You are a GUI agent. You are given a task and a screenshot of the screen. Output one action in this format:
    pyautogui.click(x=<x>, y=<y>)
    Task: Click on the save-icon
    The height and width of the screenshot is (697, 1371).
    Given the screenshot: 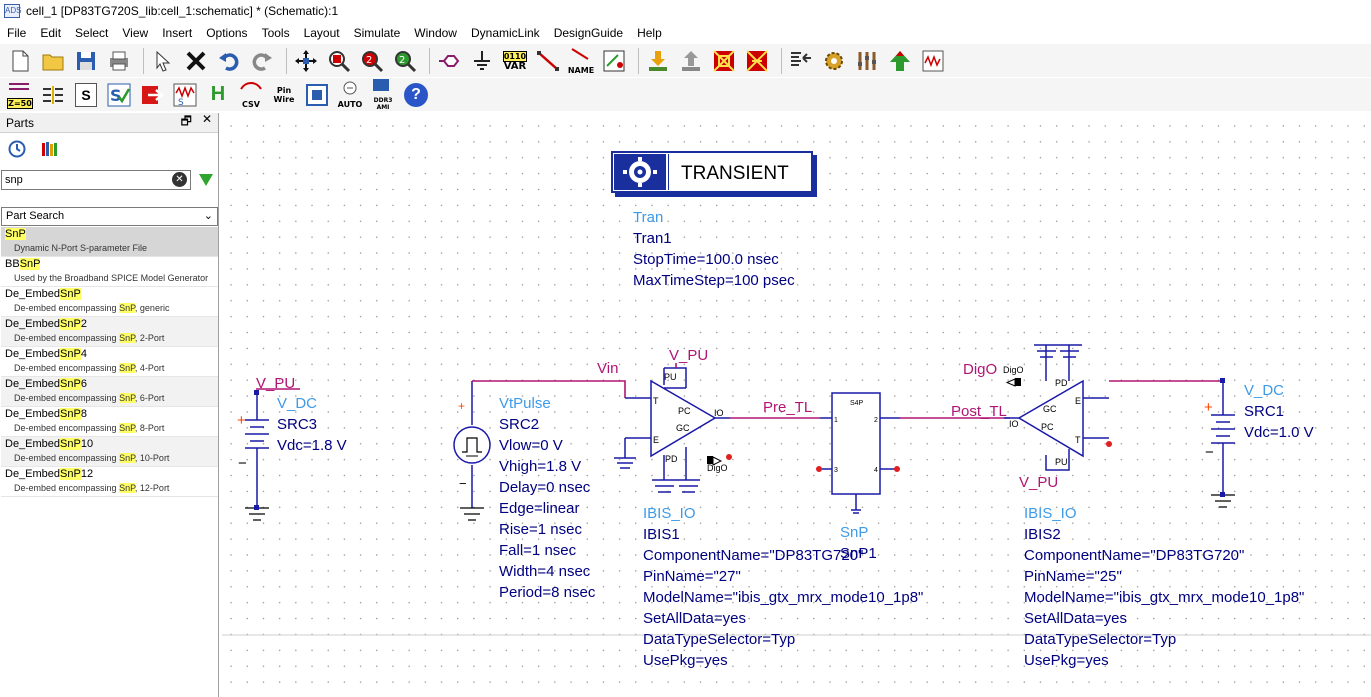 What is the action you would take?
    pyautogui.click(x=86, y=61)
    